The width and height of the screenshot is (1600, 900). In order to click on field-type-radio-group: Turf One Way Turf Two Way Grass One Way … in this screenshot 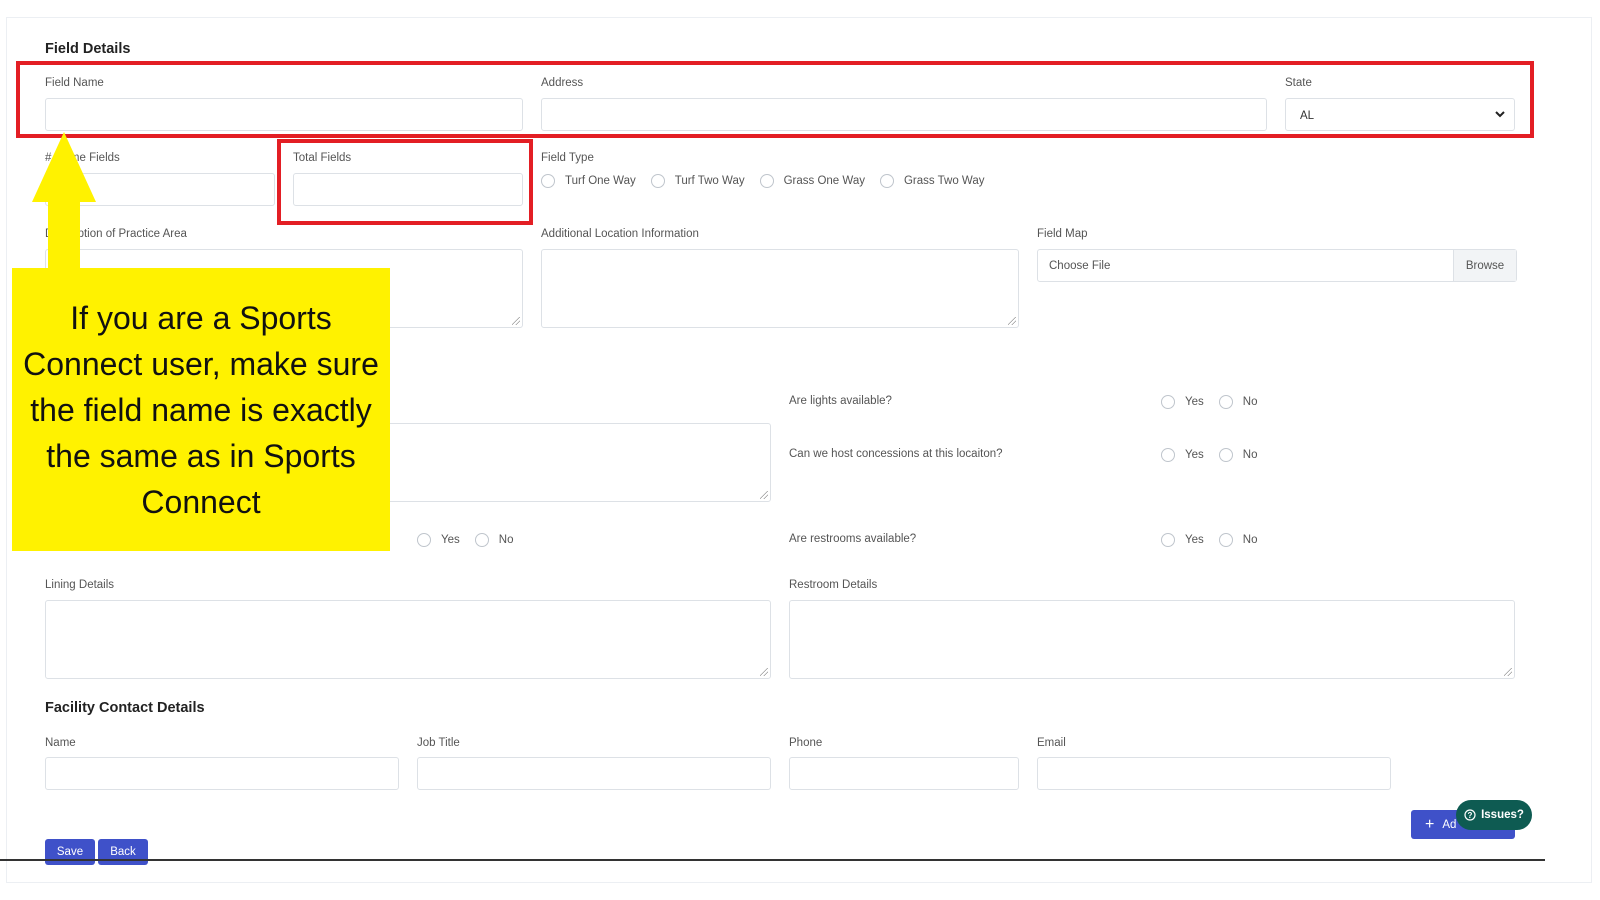, I will do `click(770, 181)`.